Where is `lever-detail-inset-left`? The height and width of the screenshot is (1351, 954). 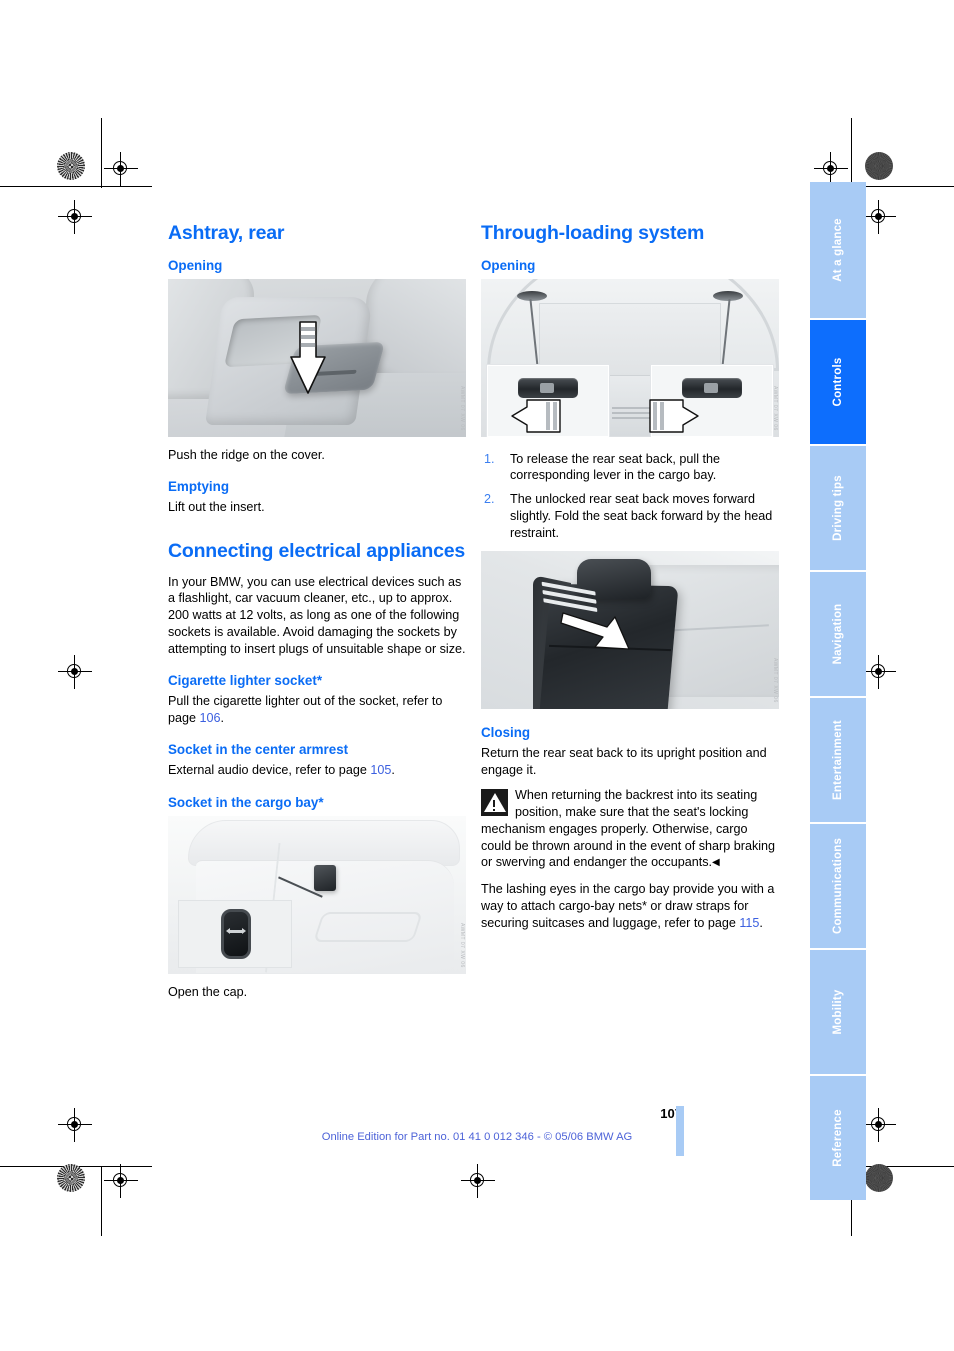 lever-detail-inset-left is located at coordinates (548, 400).